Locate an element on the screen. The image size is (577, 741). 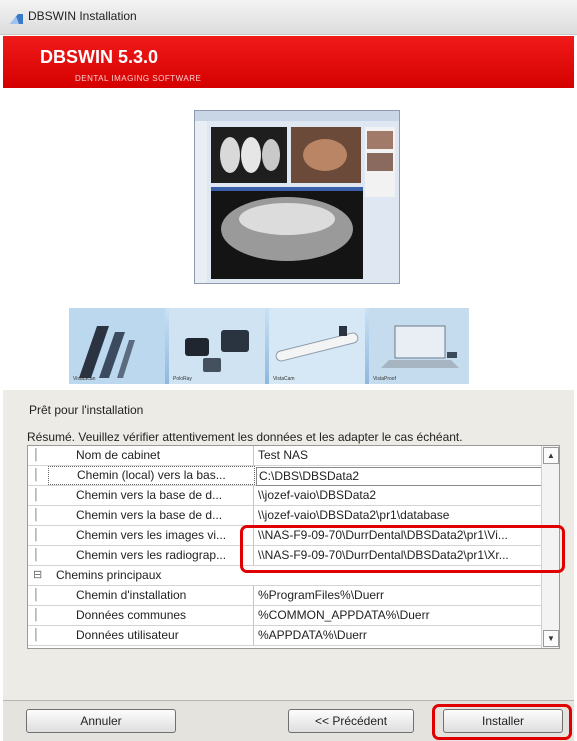
row-label: Données communes is located at coordinates (151, 615).